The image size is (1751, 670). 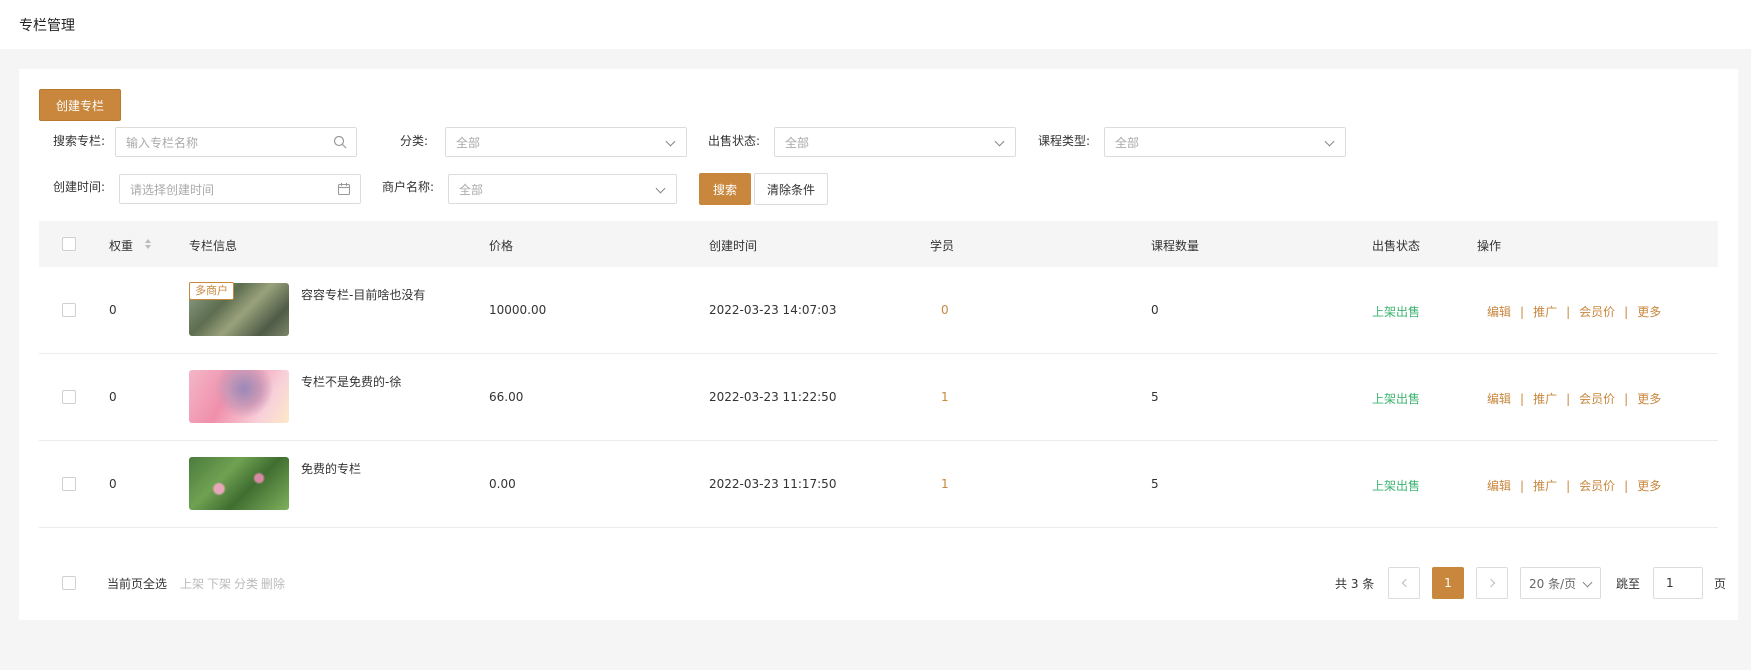 I want to click on header-actions: 操作, so click(x=1489, y=246).